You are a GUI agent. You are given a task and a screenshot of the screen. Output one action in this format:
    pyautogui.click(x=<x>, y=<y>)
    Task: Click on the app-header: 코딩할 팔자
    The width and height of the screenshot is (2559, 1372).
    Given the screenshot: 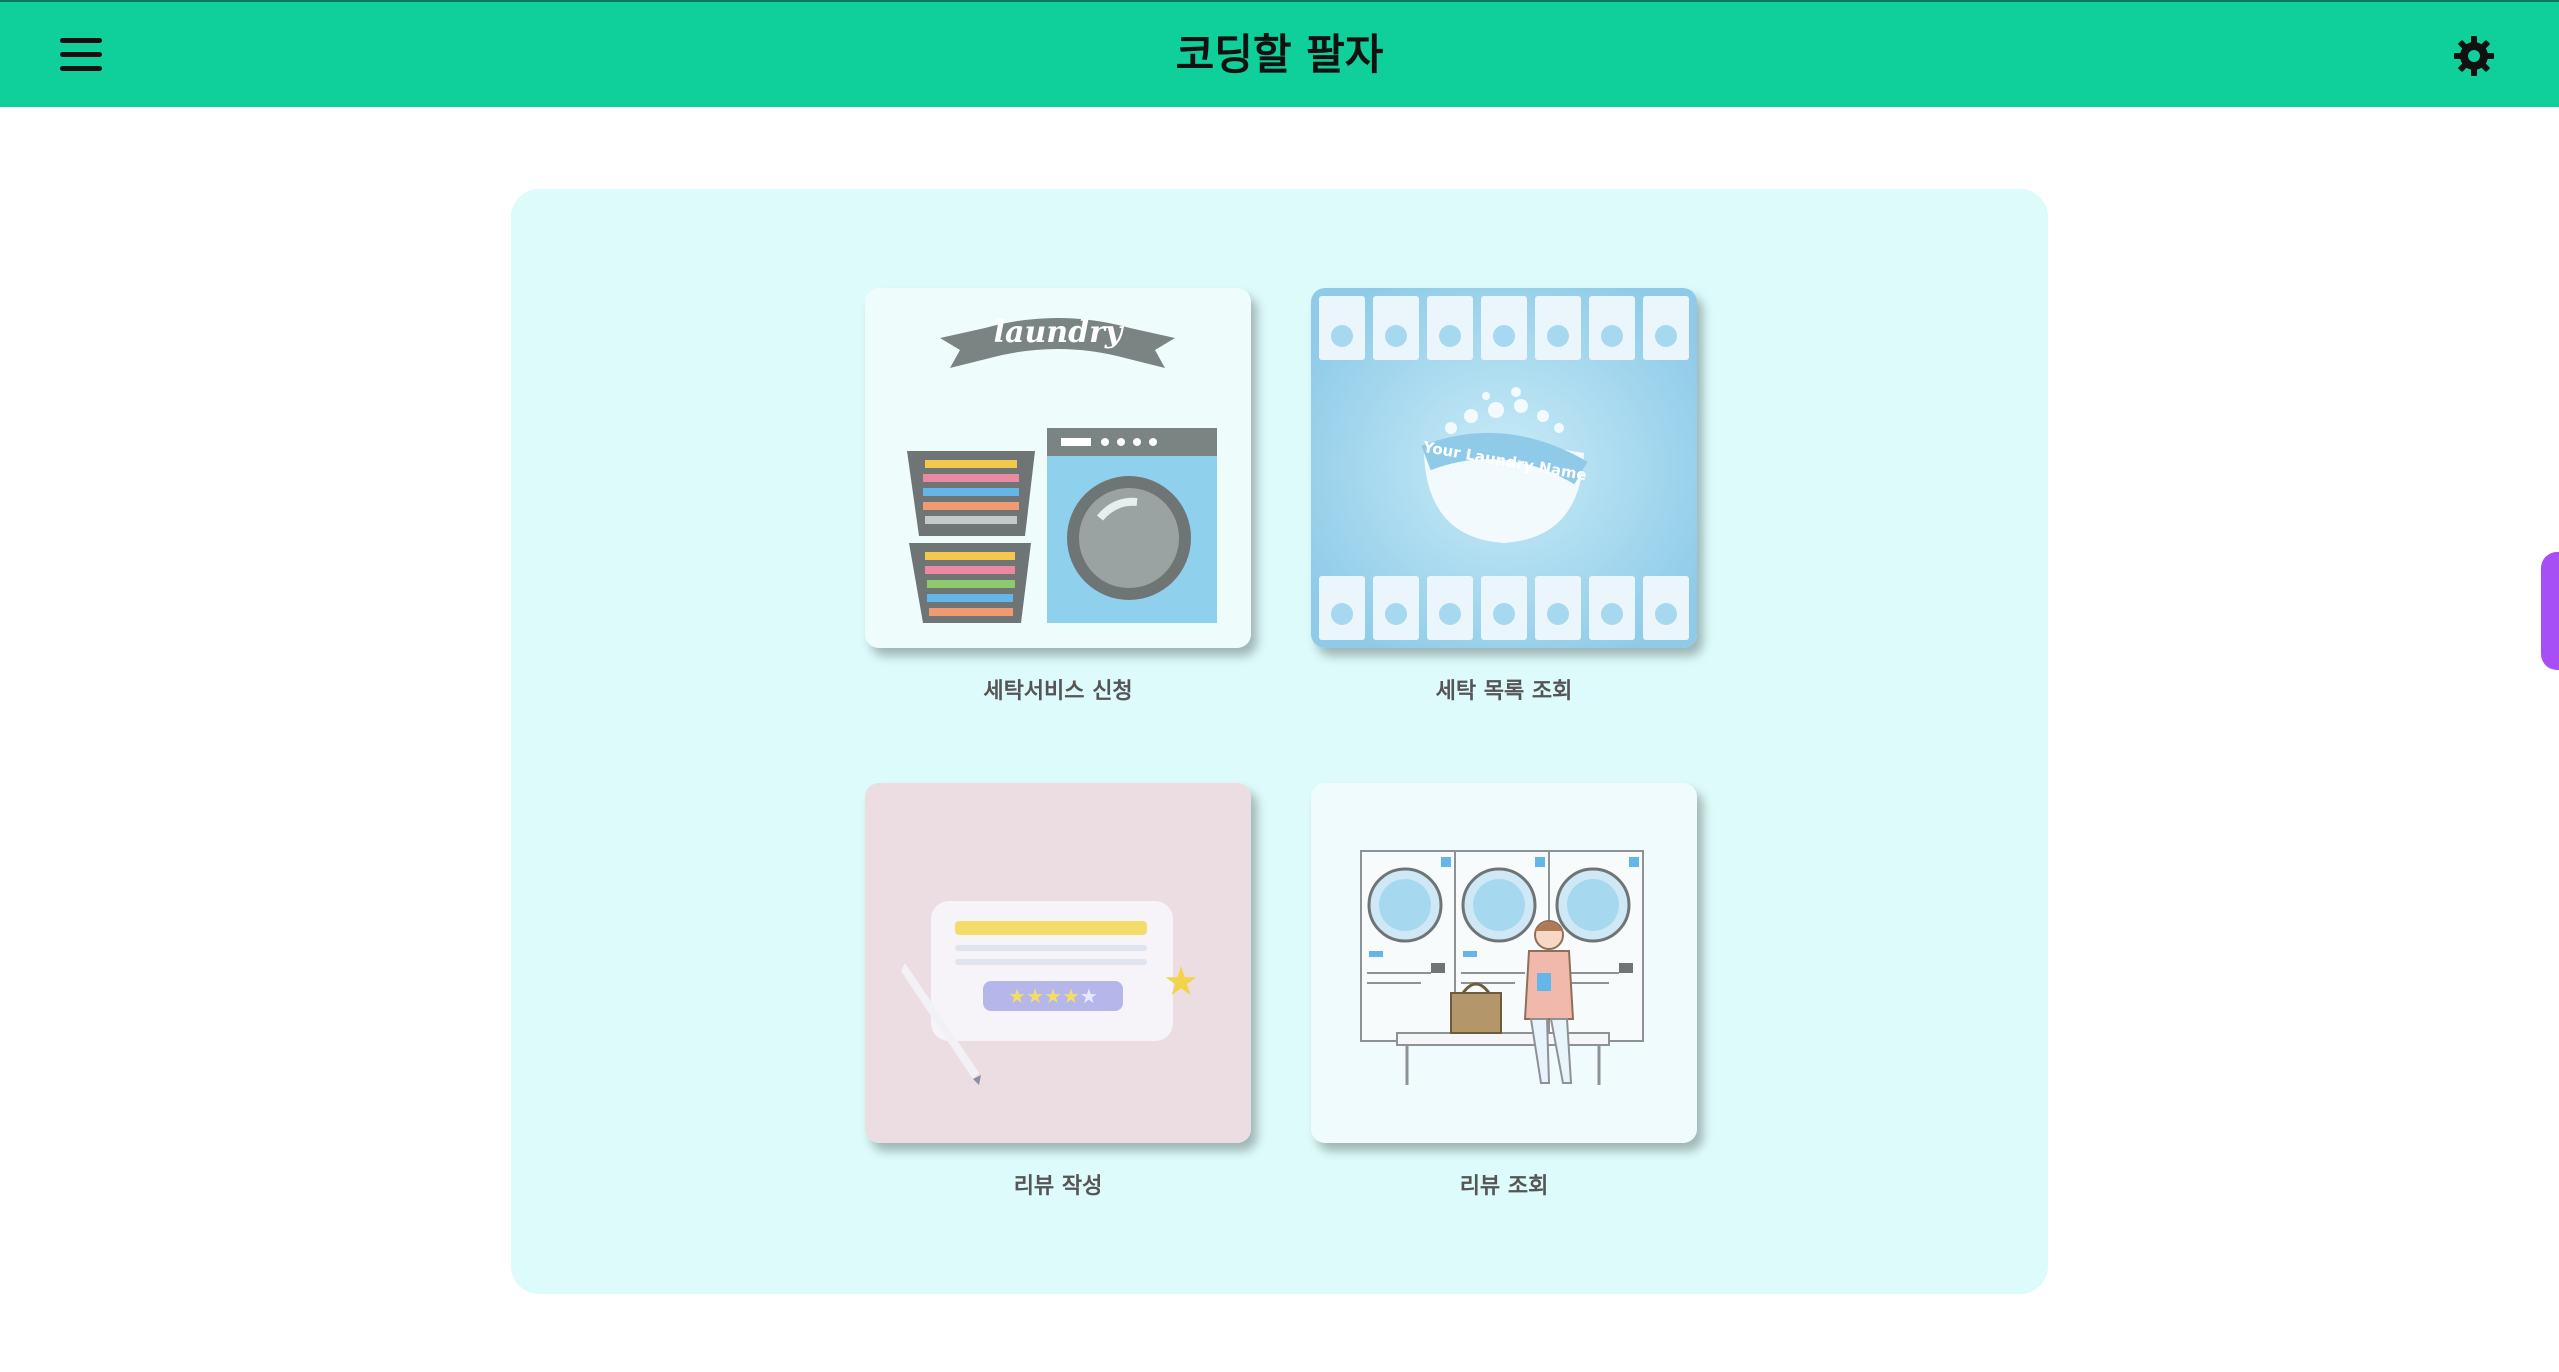 What is the action you would take?
    pyautogui.click(x=1279, y=53)
    